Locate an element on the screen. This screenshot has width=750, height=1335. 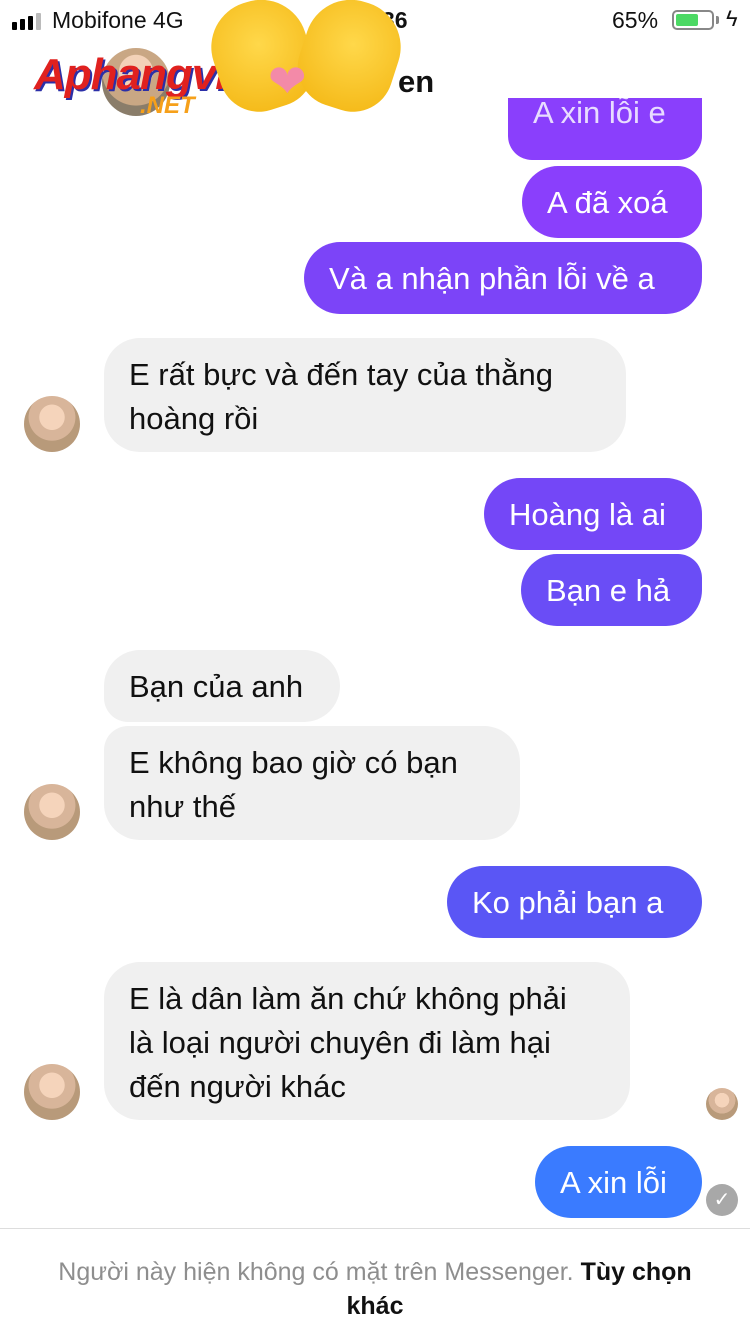
delivered-check-icon: ✓ is located at coordinates (722, 1200).